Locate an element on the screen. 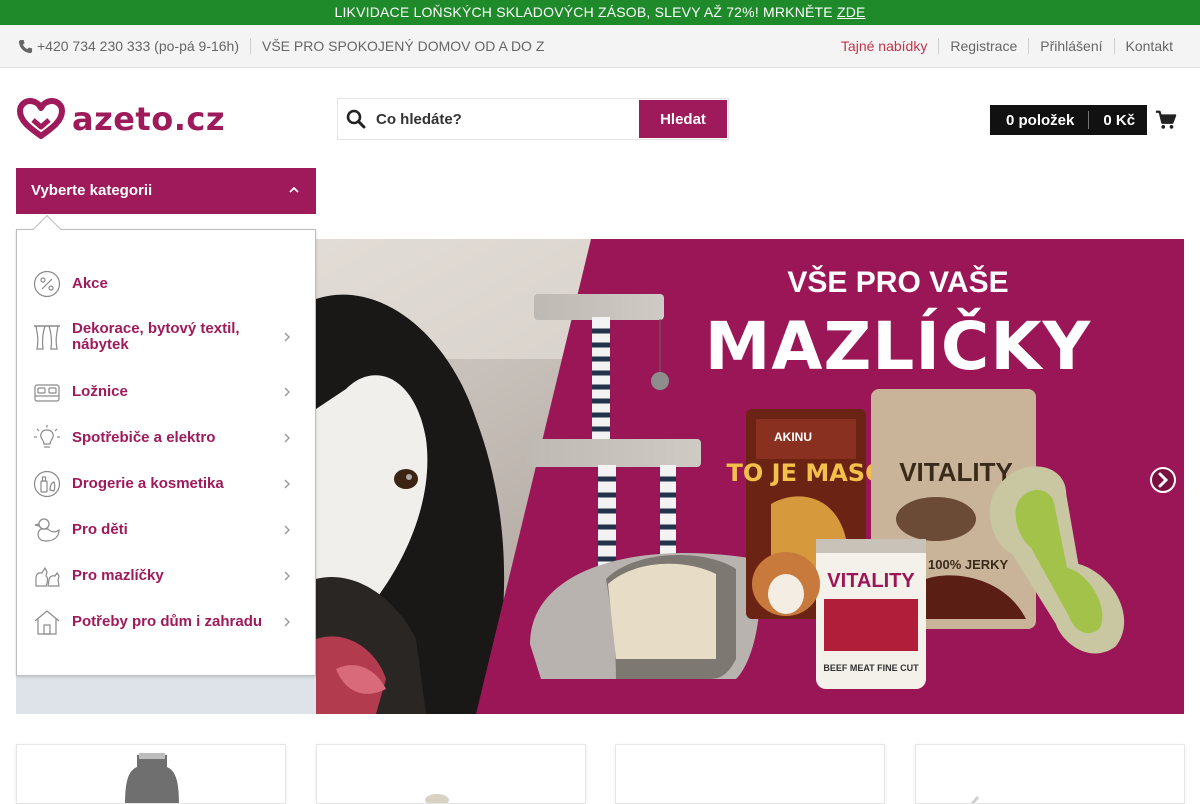 The height and width of the screenshot is (804, 1200). category-item-drogerie: Drogerie a kosmetika is located at coordinates (166, 484).